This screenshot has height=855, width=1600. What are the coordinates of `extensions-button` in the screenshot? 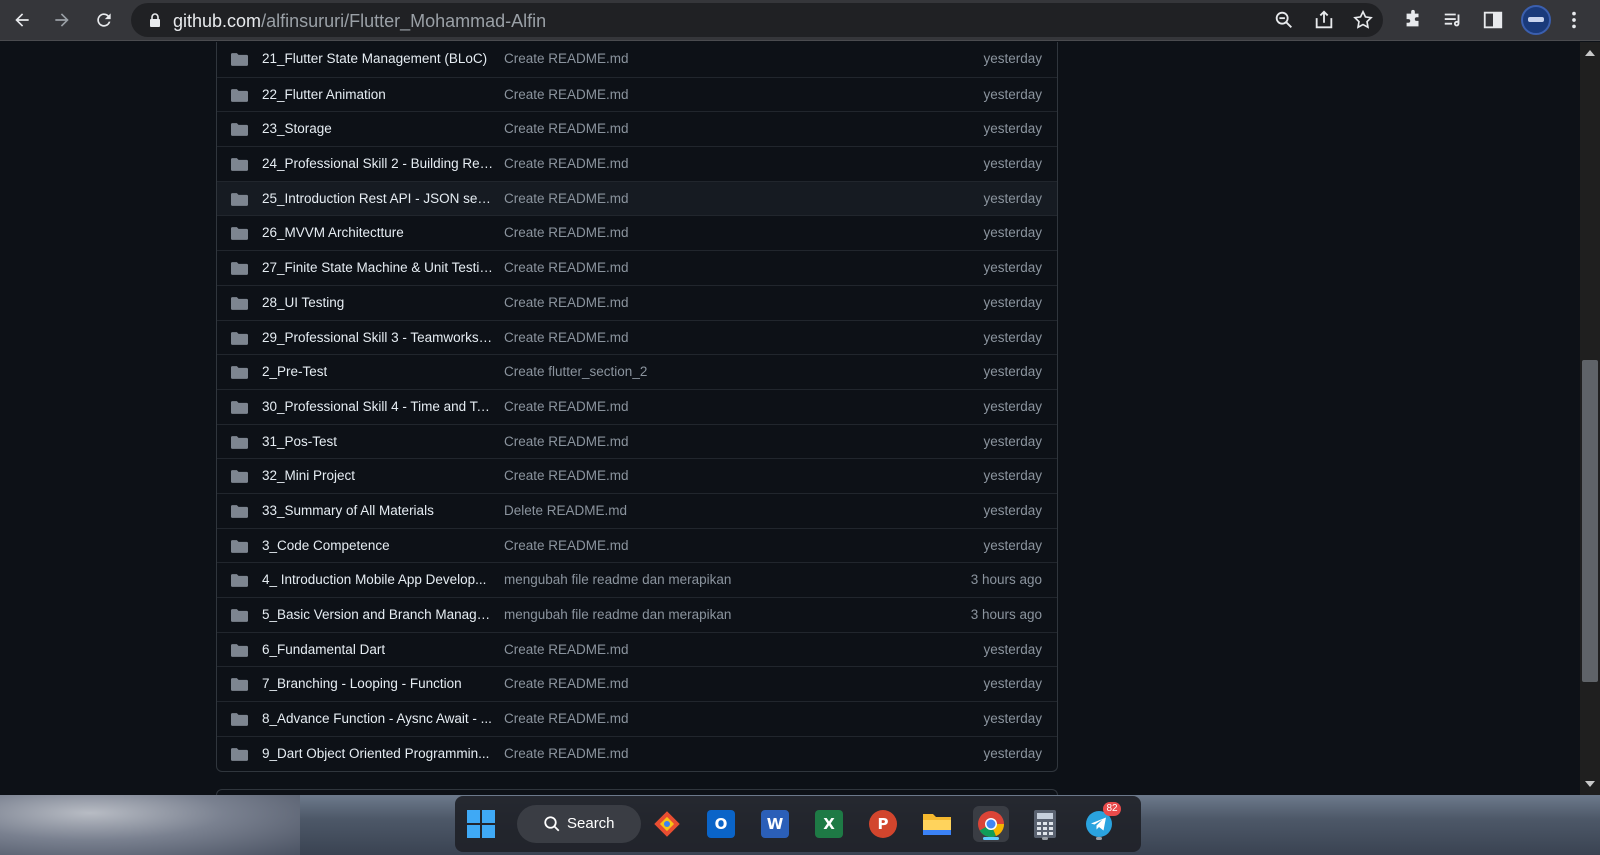 It's located at (1413, 20).